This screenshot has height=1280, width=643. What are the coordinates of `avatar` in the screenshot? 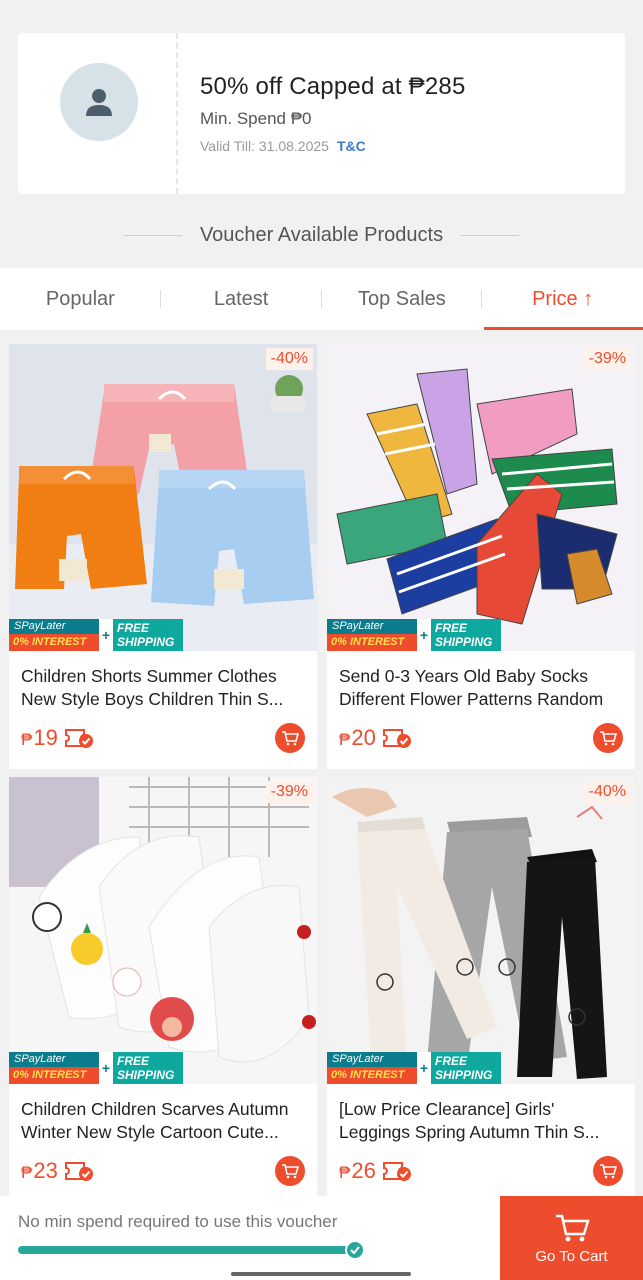 It's located at (99, 102).